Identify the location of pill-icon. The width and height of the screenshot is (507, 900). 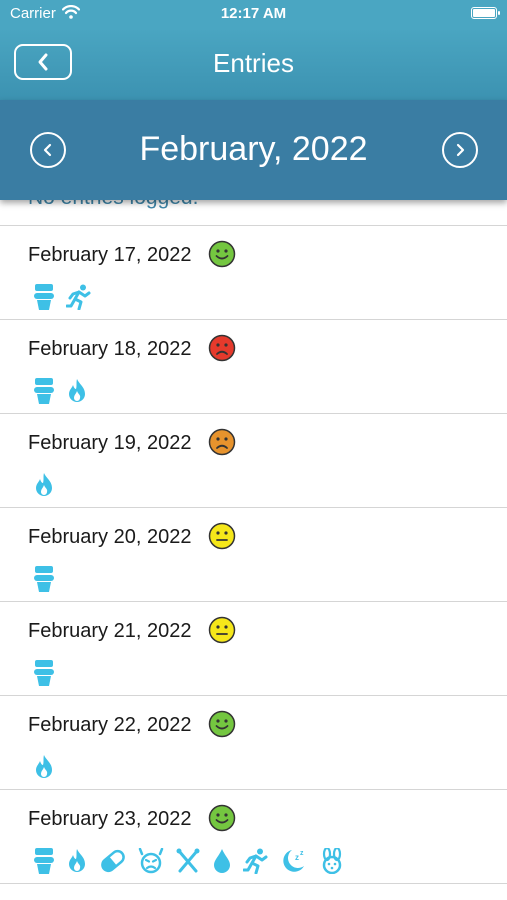
(113, 861).